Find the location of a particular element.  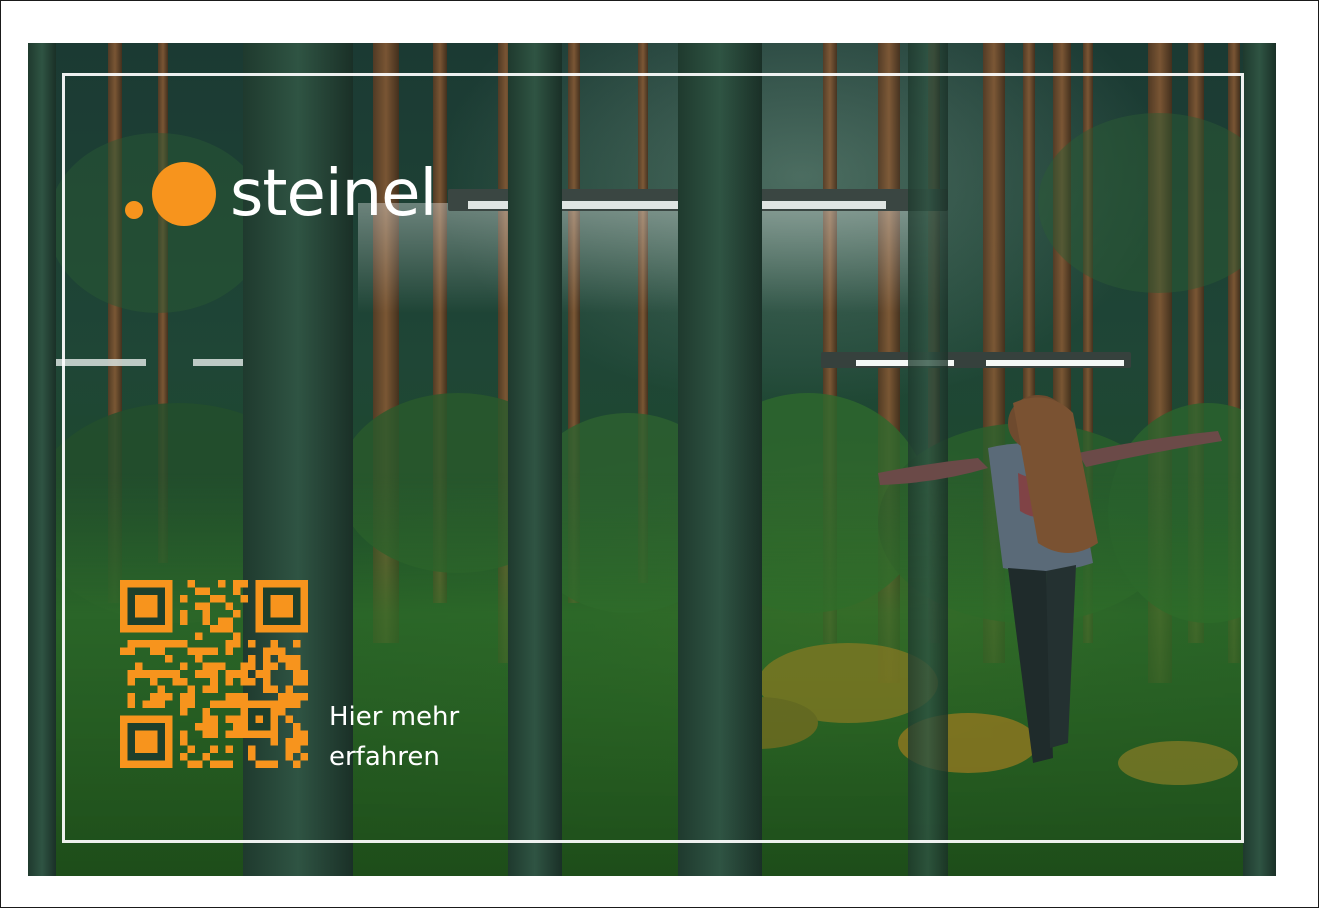

cta-line-1: Hier mehr is located at coordinates (394, 717).